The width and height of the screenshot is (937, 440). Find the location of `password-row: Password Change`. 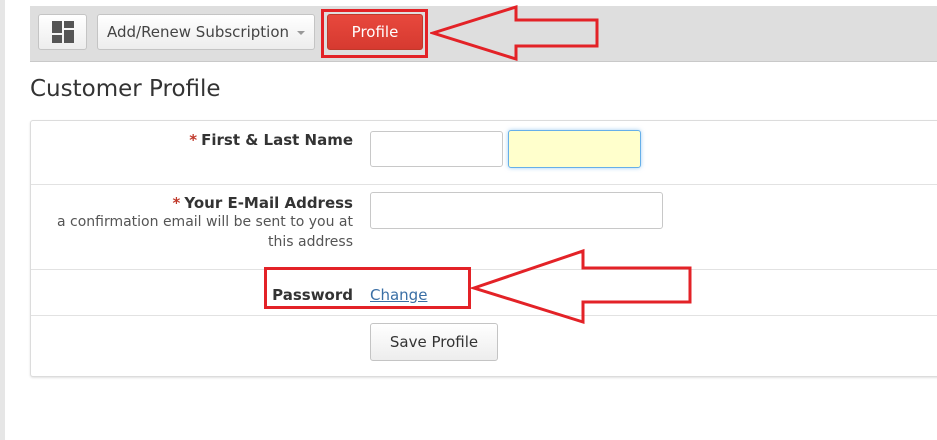

password-row: Password Change is located at coordinates (484, 293).